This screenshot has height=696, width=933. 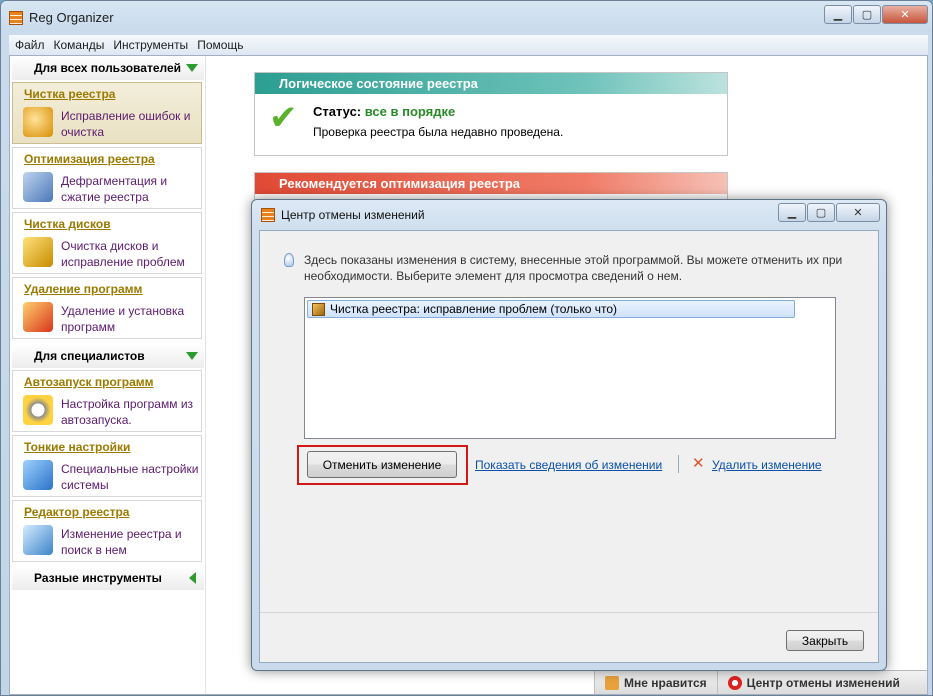 What do you see at coordinates (38, 252) in the screenshot?
I see `disk-clean-icon` at bounding box center [38, 252].